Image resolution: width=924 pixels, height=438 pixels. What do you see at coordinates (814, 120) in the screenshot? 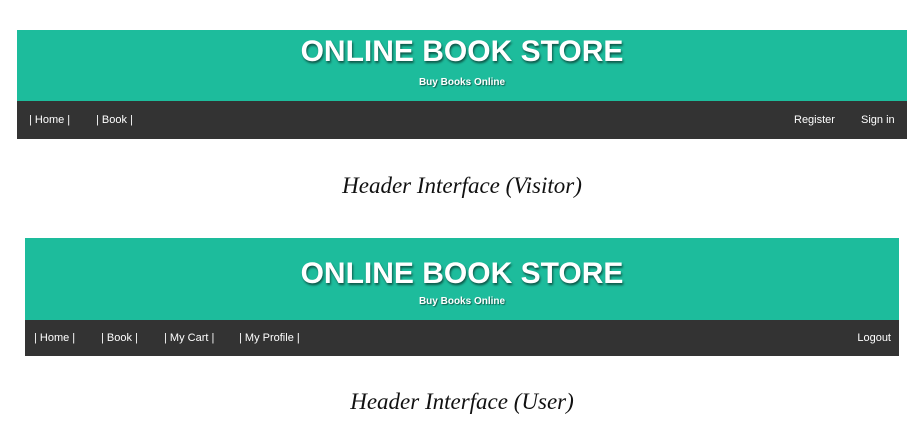
I see `nav-register-link: Register` at bounding box center [814, 120].